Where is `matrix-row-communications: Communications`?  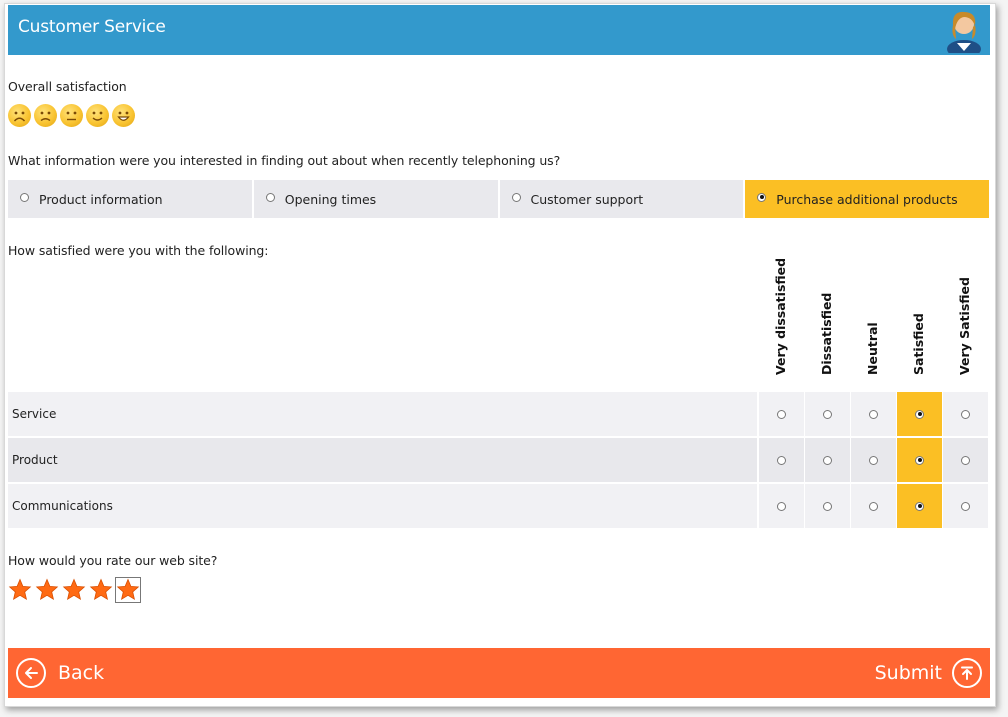
matrix-row-communications: Communications is located at coordinates (498, 506).